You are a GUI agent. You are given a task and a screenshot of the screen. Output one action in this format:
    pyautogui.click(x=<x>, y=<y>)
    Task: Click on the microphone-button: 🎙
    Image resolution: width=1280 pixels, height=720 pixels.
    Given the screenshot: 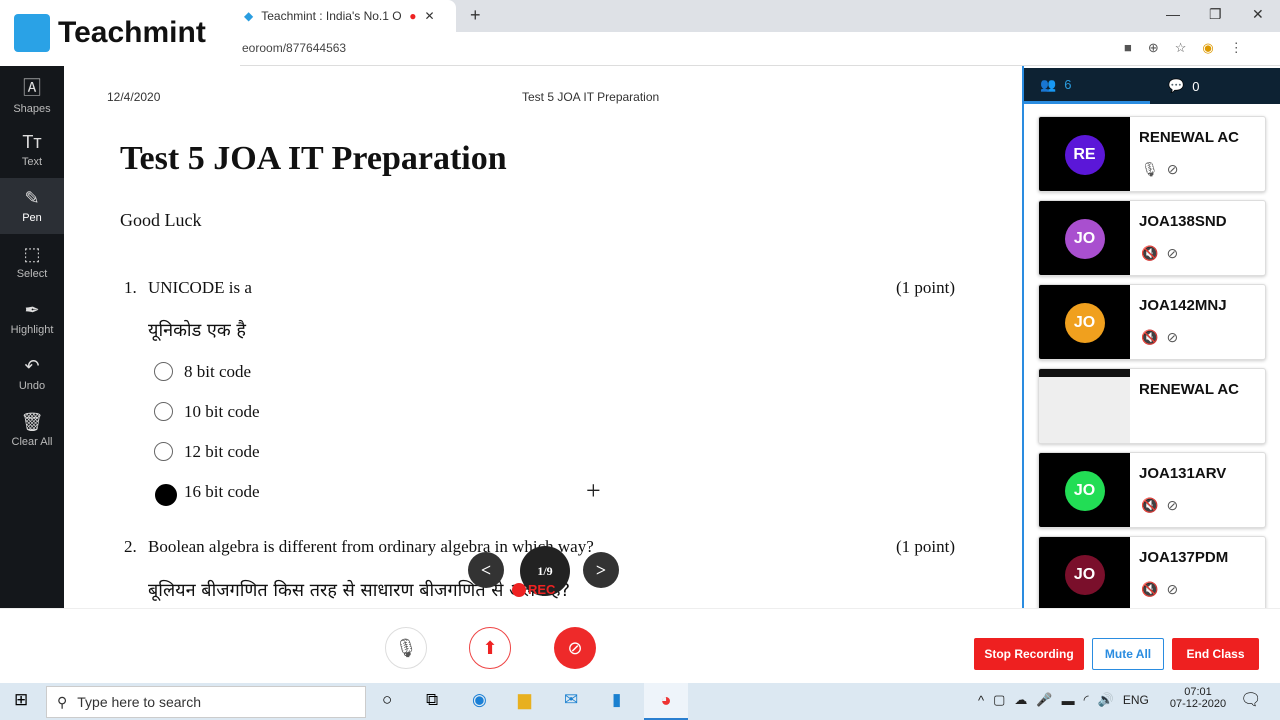 What is the action you would take?
    pyautogui.click(x=406, y=648)
    